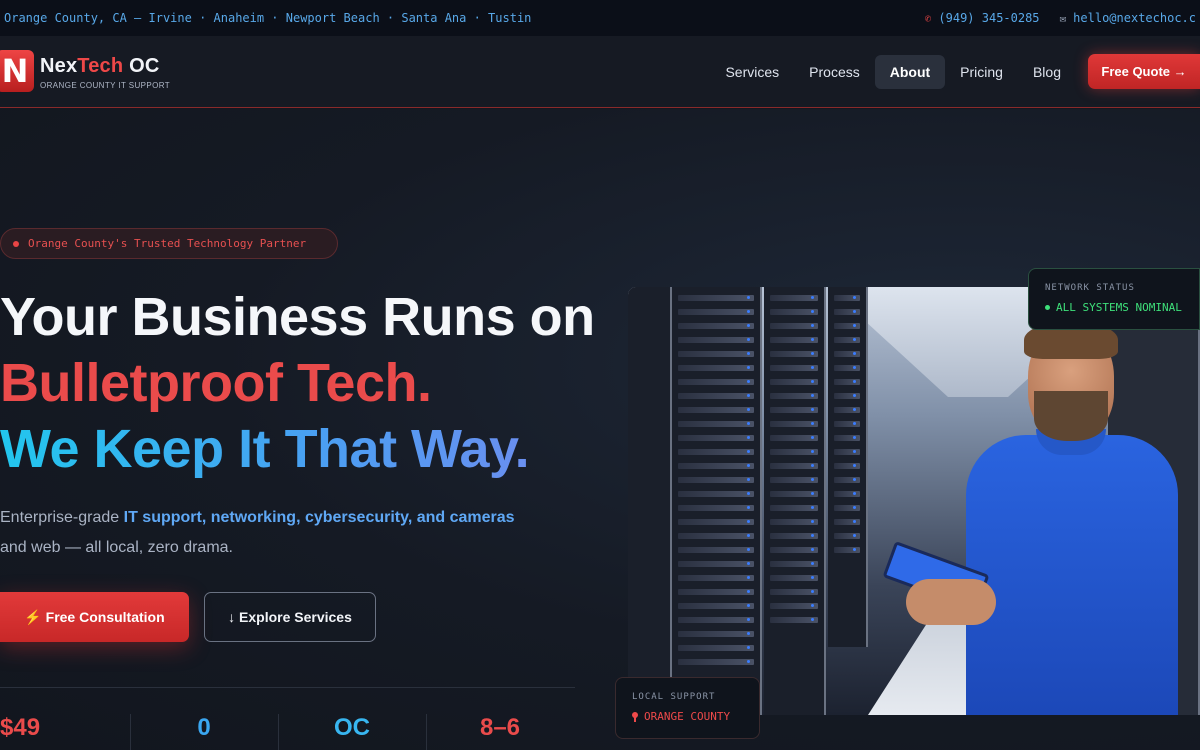  I want to click on phone-link: ✆ (949) 345-0285, so click(982, 18).